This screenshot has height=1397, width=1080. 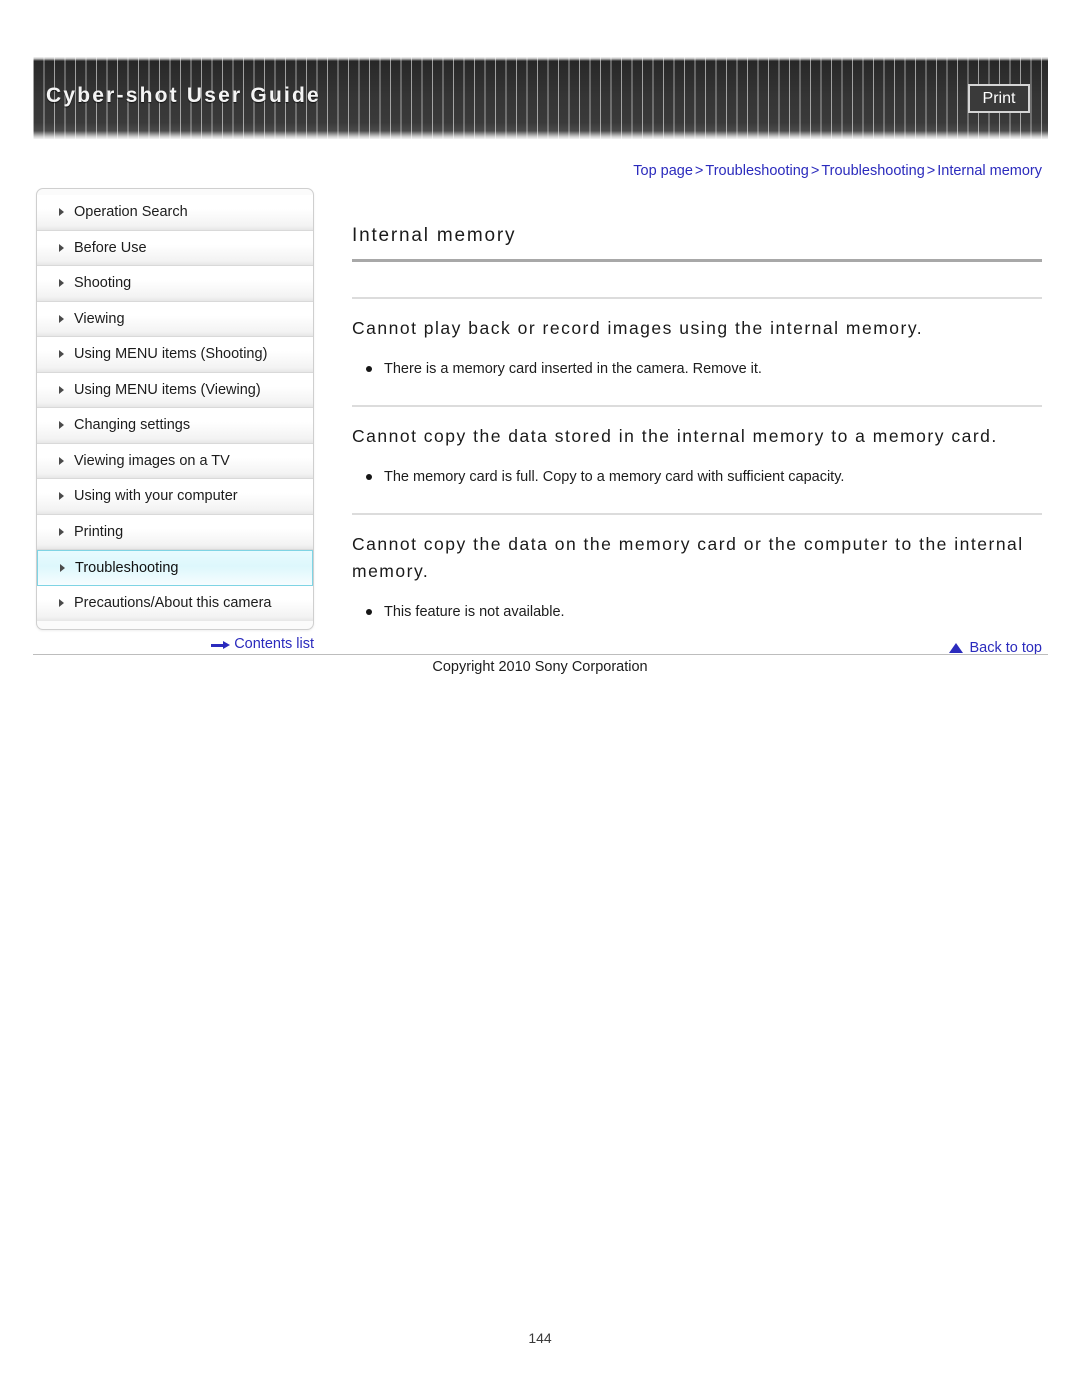 What do you see at coordinates (540, 654) in the screenshot?
I see `footer-divider` at bounding box center [540, 654].